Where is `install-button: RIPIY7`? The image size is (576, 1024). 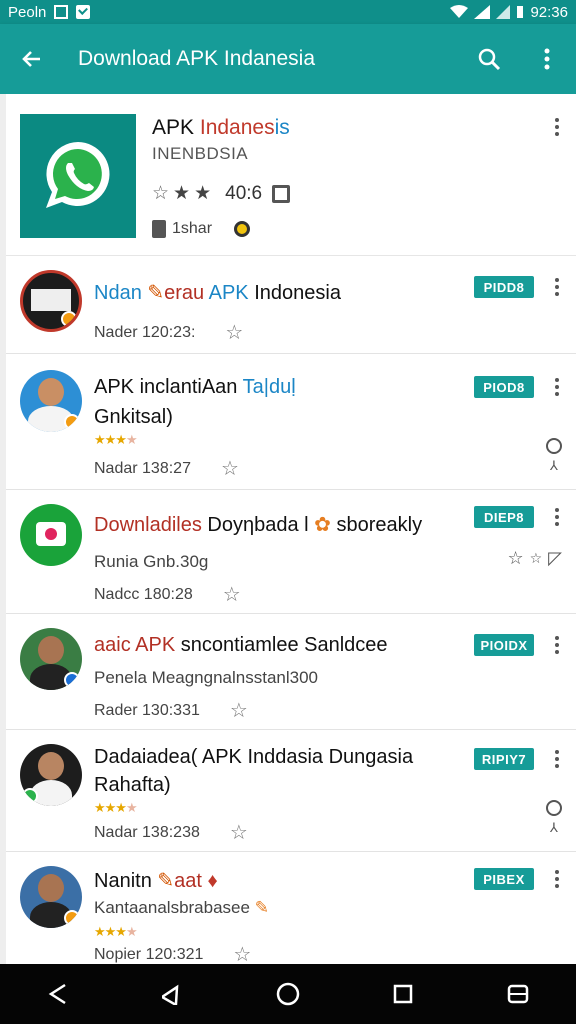
install-button: RIPIY7 is located at coordinates (504, 759).